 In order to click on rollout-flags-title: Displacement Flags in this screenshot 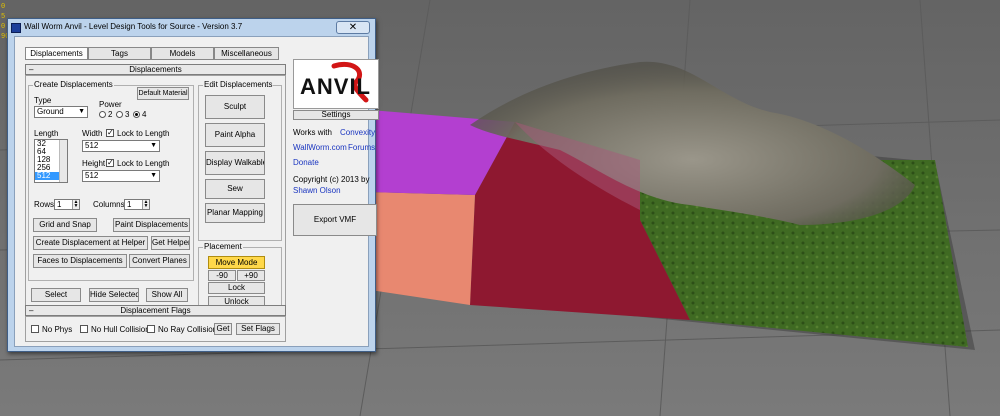, I will do `click(155, 310)`.